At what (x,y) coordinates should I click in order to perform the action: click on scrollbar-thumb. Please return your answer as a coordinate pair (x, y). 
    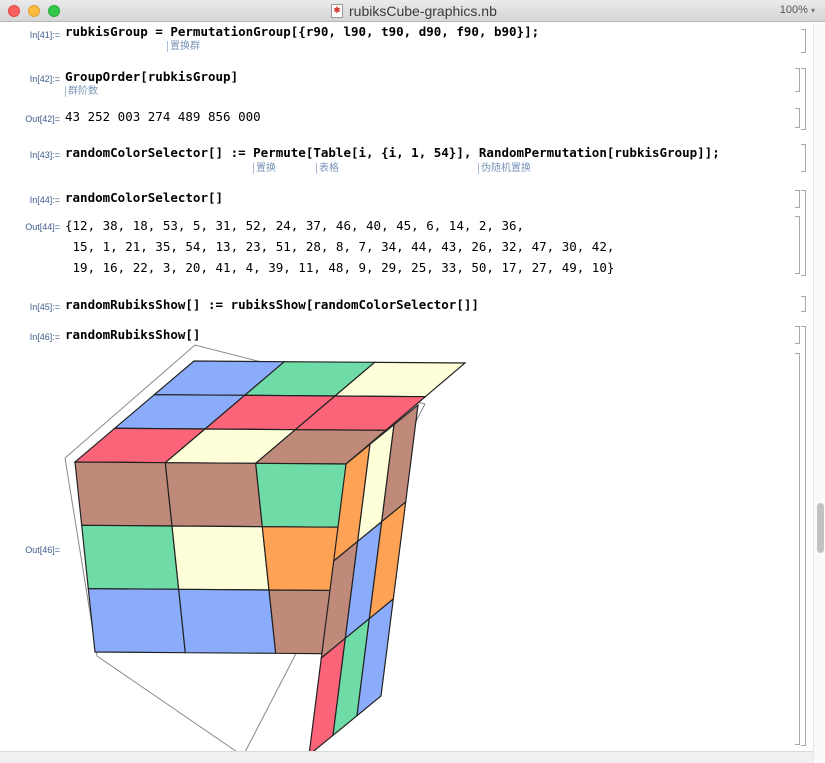
    Looking at the image, I should click on (820, 528).